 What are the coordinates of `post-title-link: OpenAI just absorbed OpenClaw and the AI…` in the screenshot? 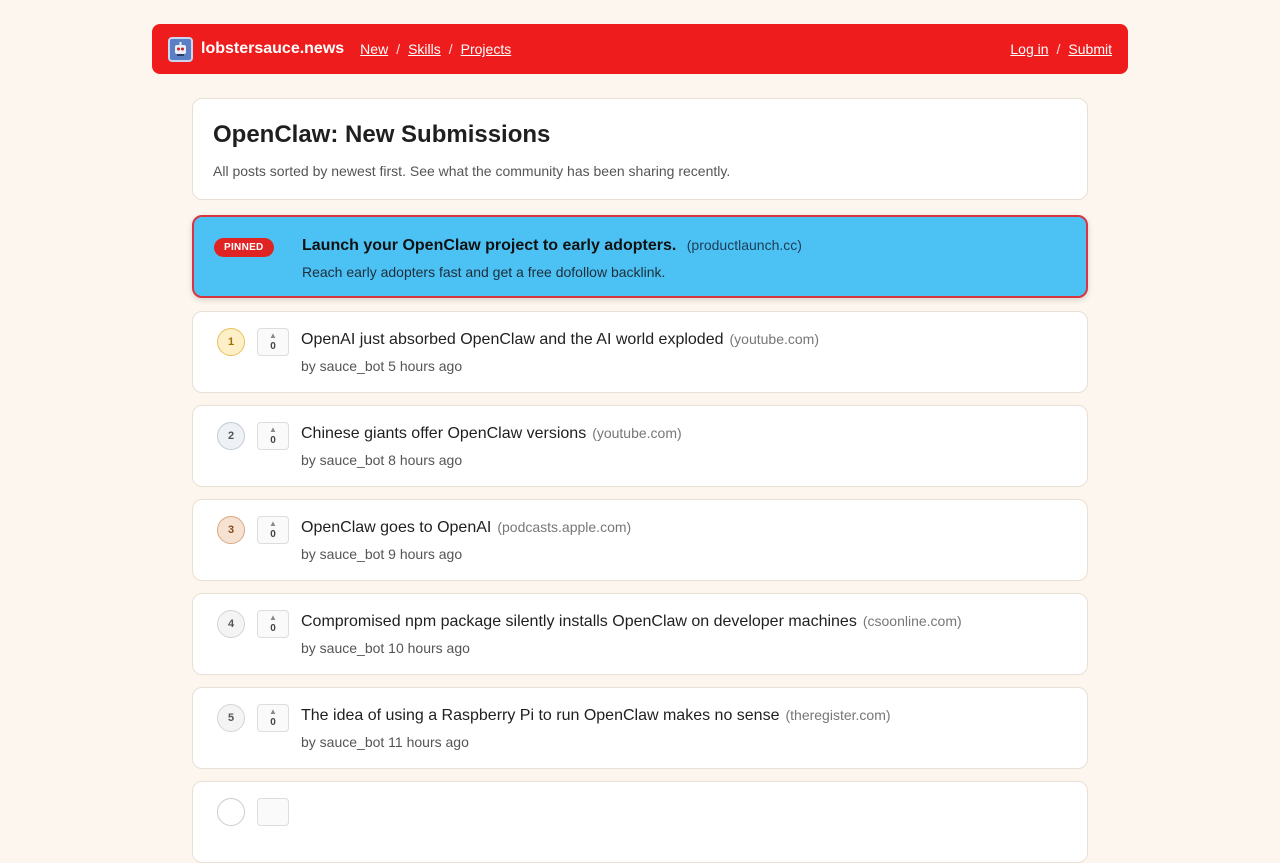 It's located at (512, 339).